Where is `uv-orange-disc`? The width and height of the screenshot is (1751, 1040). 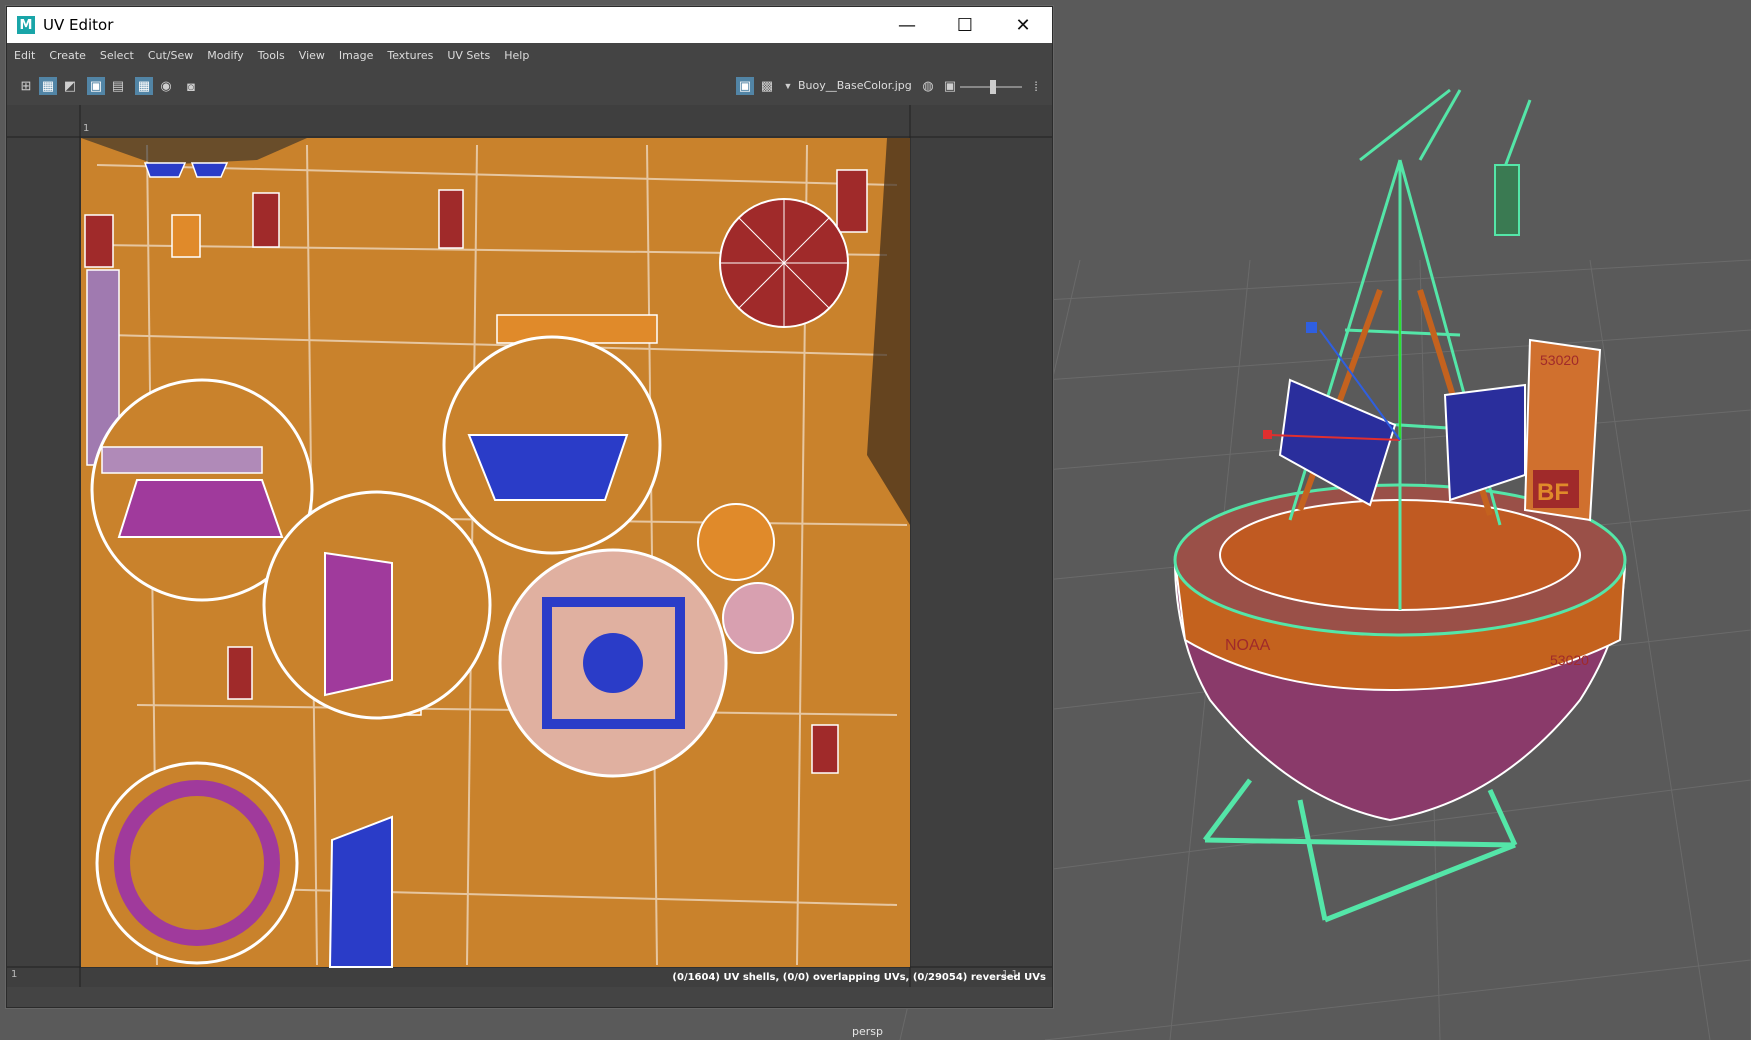 uv-orange-disc is located at coordinates (736, 542).